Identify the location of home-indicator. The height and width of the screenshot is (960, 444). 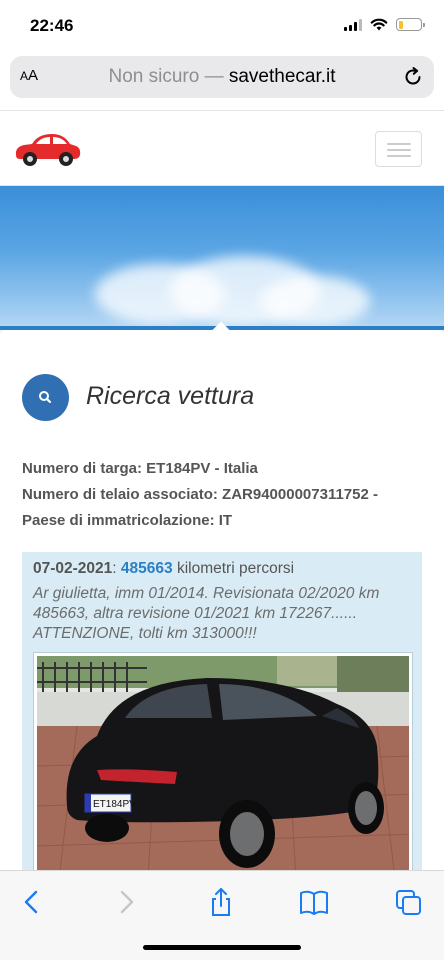
(222, 947).